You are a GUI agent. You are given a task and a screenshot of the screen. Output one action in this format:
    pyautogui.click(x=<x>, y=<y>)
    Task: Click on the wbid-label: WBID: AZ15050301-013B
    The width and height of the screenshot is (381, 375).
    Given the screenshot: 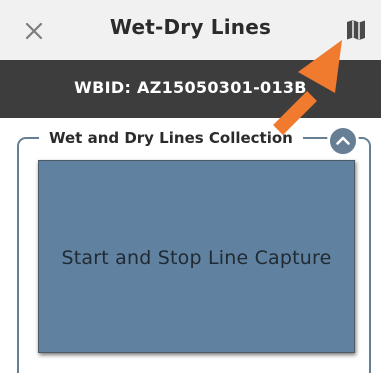 What is the action you would take?
    pyautogui.click(x=190, y=87)
    